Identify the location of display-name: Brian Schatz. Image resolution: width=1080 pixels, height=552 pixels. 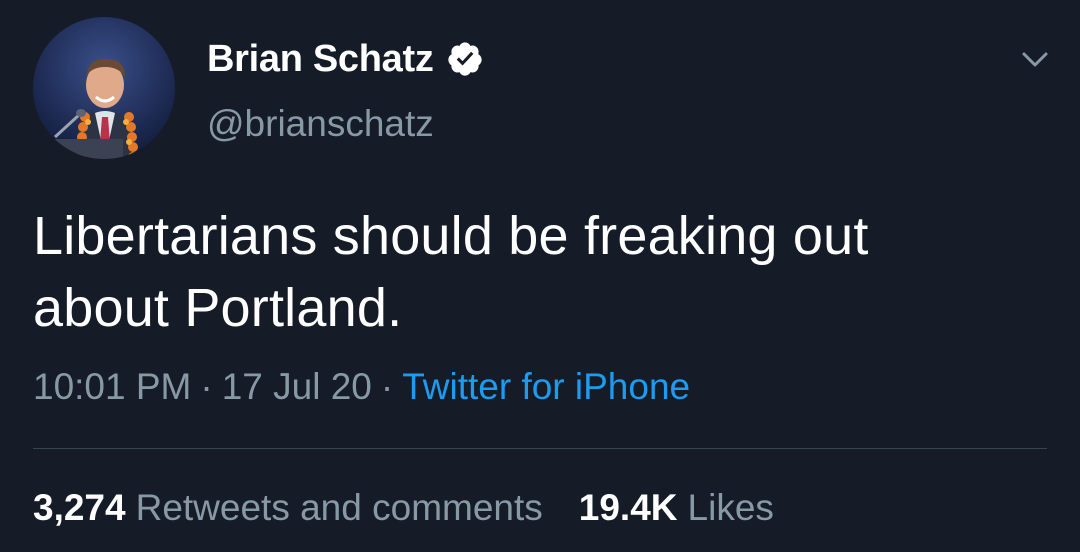
(320, 59).